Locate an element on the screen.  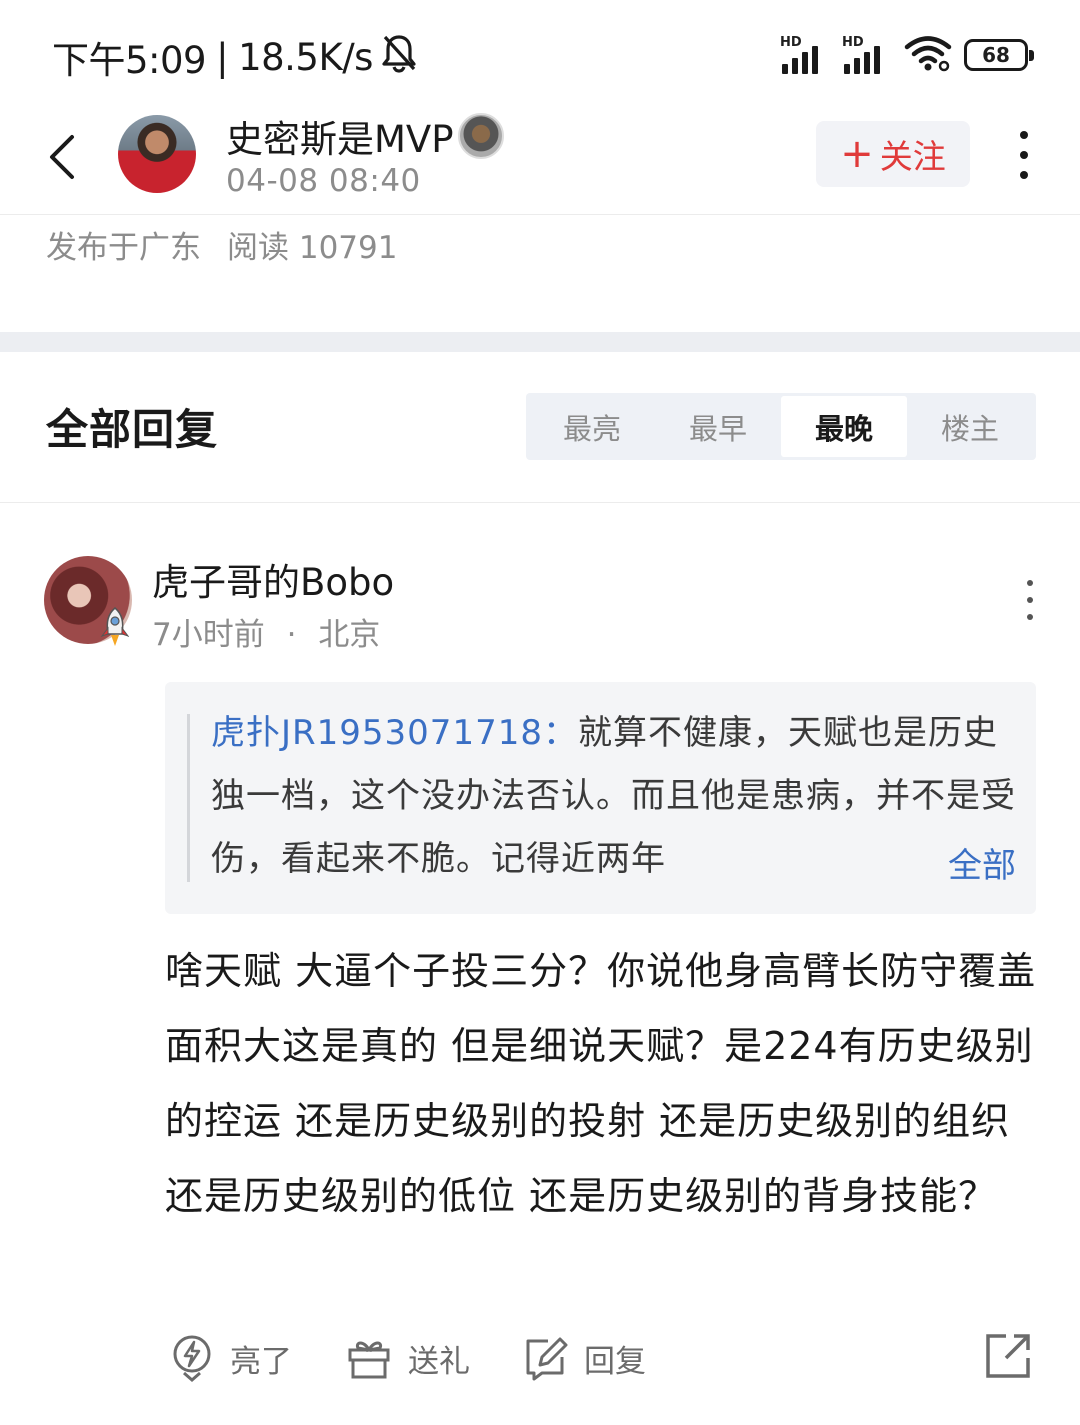
edit-icon is located at coordinates (547, 1359).